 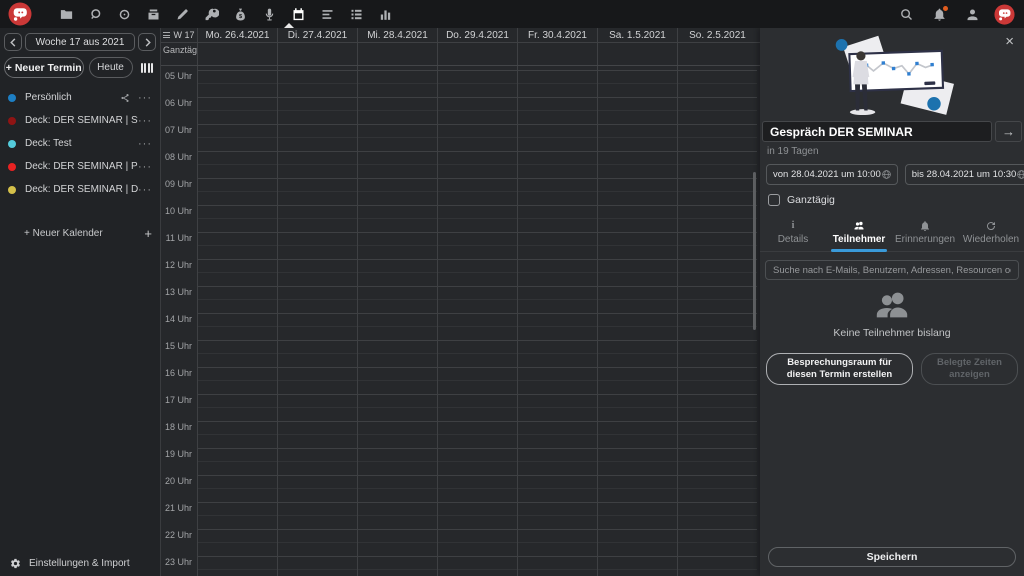 What do you see at coordinates (925, 239) in the screenshot?
I see `tab-label: Erinnerungen` at bounding box center [925, 239].